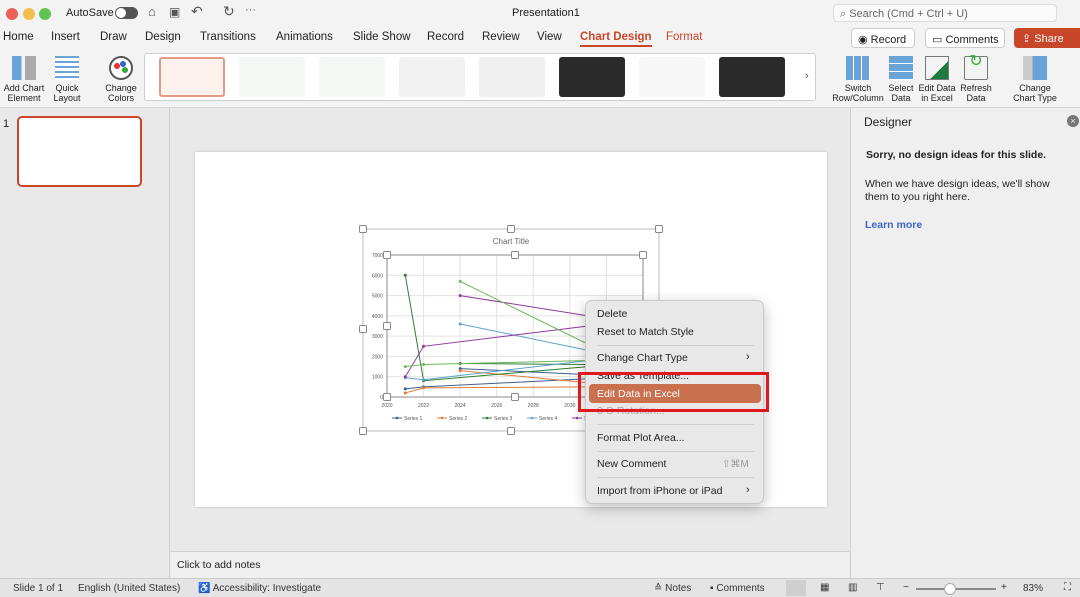  Describe the element at coordinates (950, 589) in the screenshot. I see `zoom-slider-thumb` at that location.